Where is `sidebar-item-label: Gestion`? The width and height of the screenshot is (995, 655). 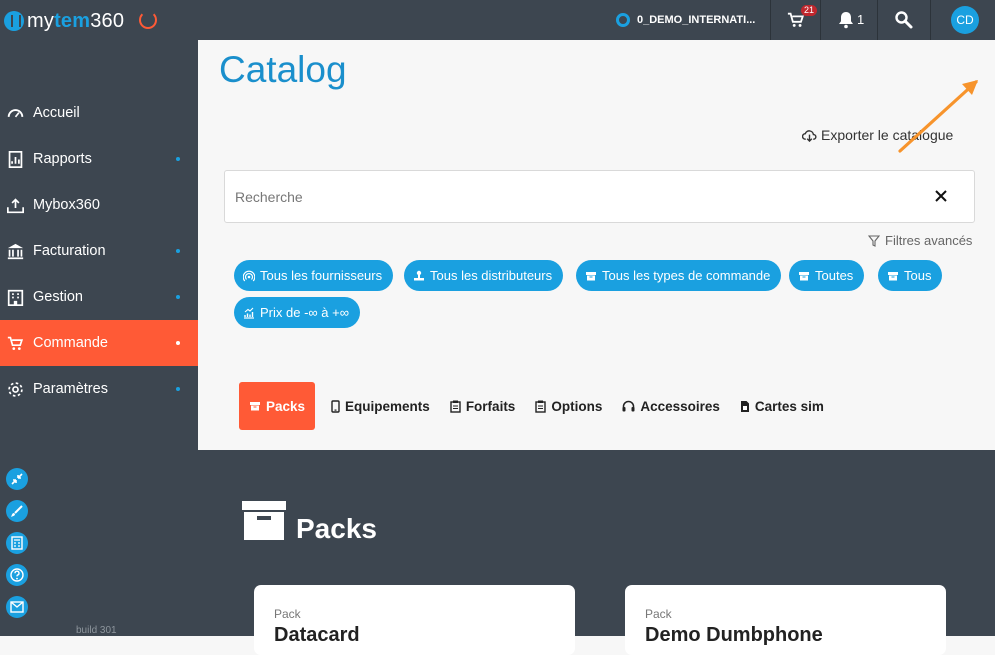
sidebar-item-label: Gestion is located at coordinates (58, 297).